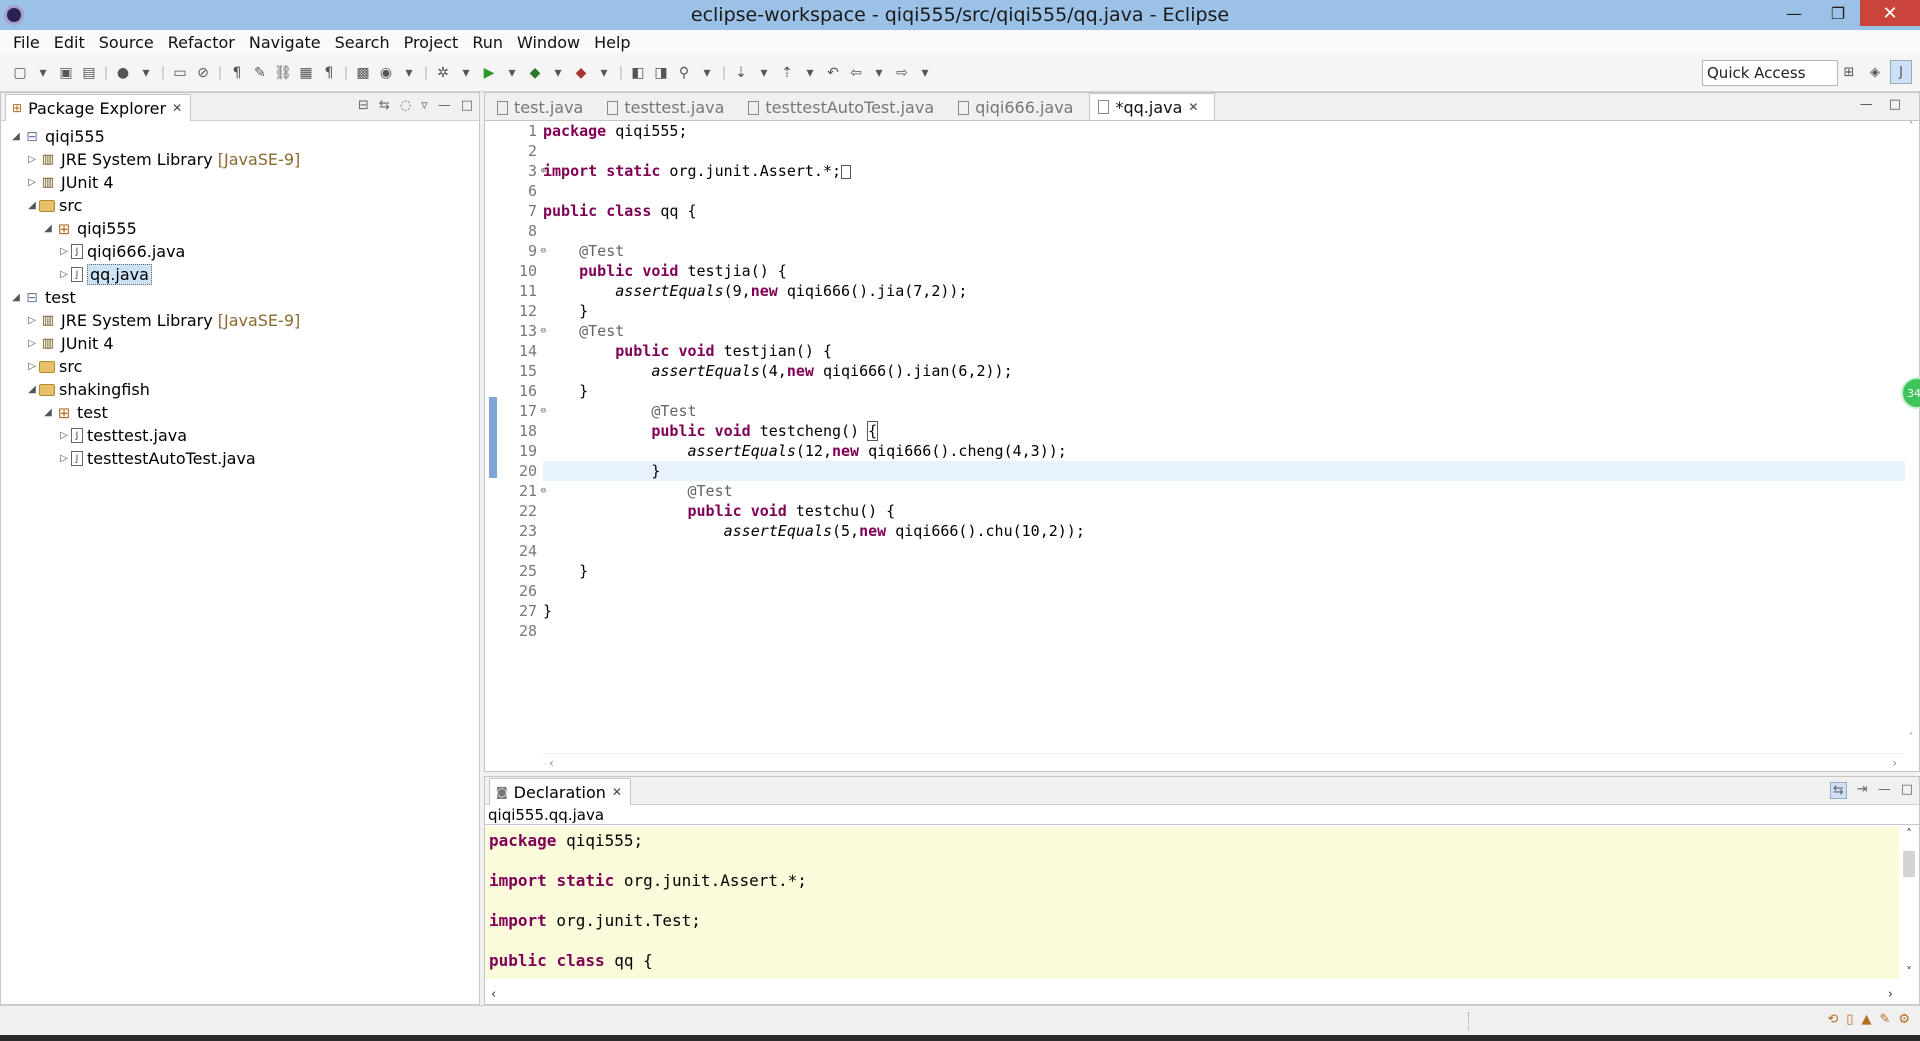 This screenshot has width=1920, height=1041. I want to click on minimize-button: —, so click(1794, 13).